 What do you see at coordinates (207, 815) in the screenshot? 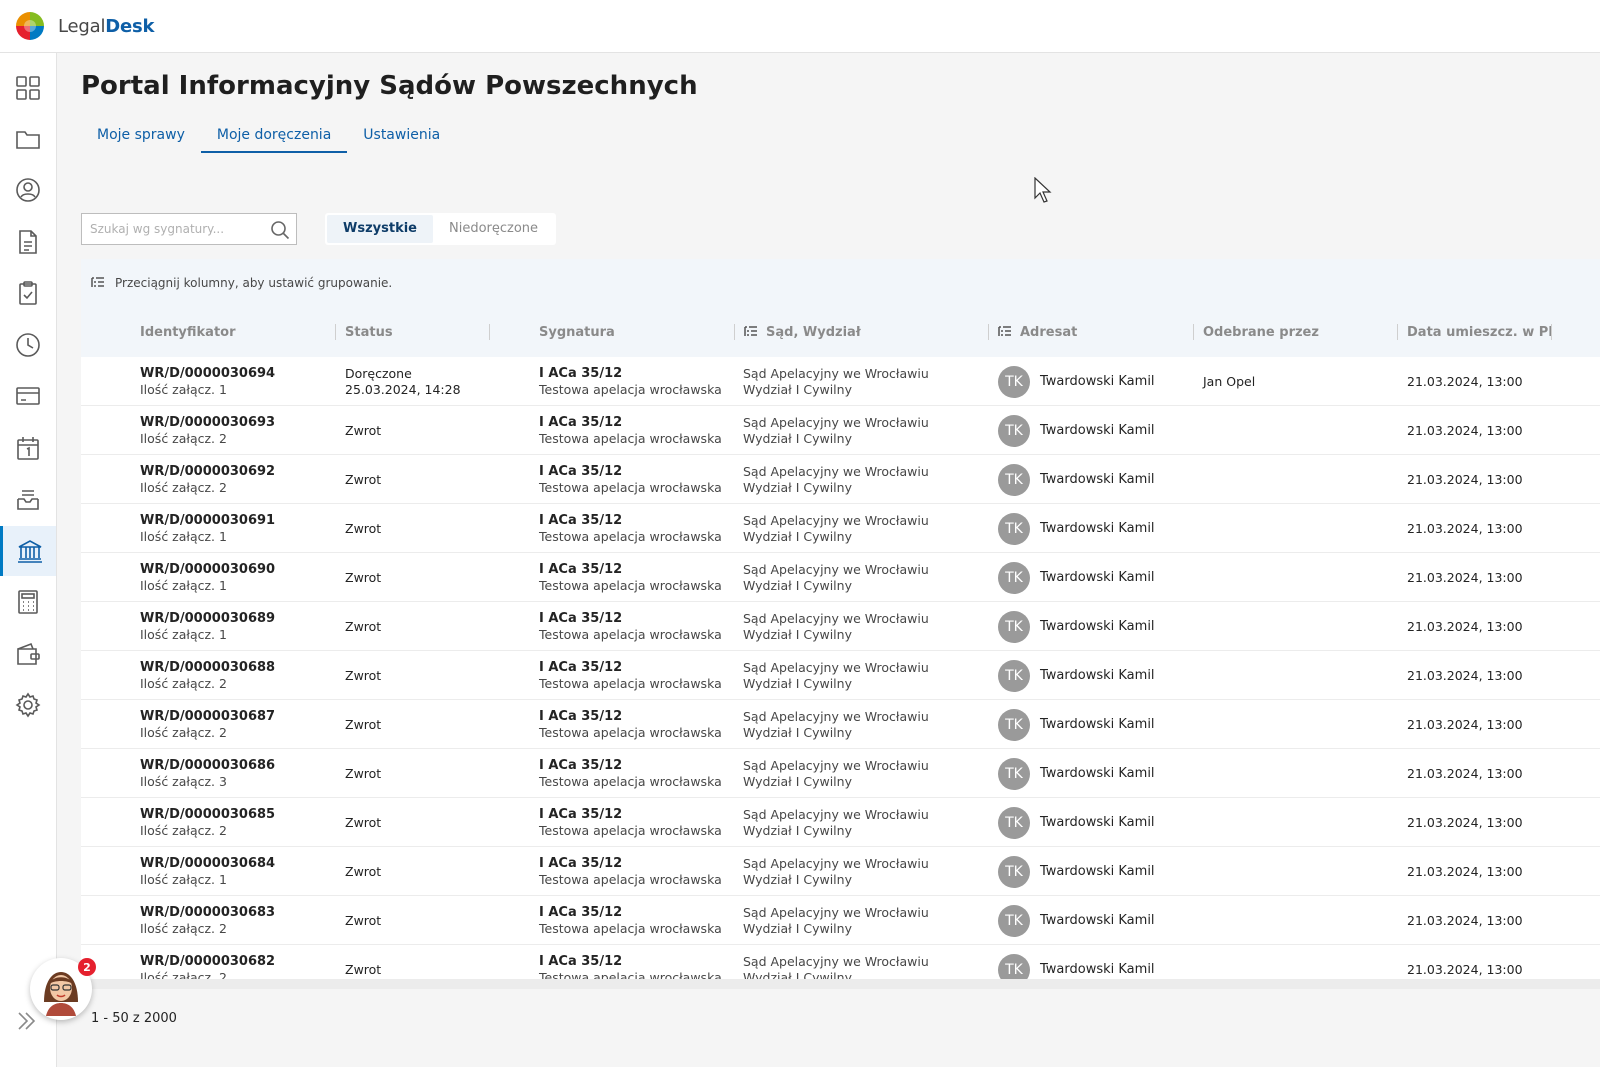
I see `delivery-id: WR/D/0000030685` at bounding box center [207, 815].